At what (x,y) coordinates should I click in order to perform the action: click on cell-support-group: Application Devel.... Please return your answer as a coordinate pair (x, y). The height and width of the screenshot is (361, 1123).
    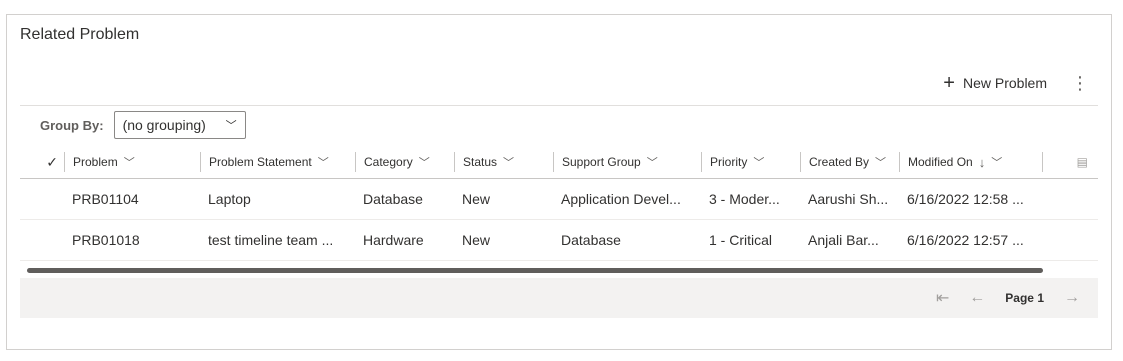
    Looking at the image, I should click on (621, 199).